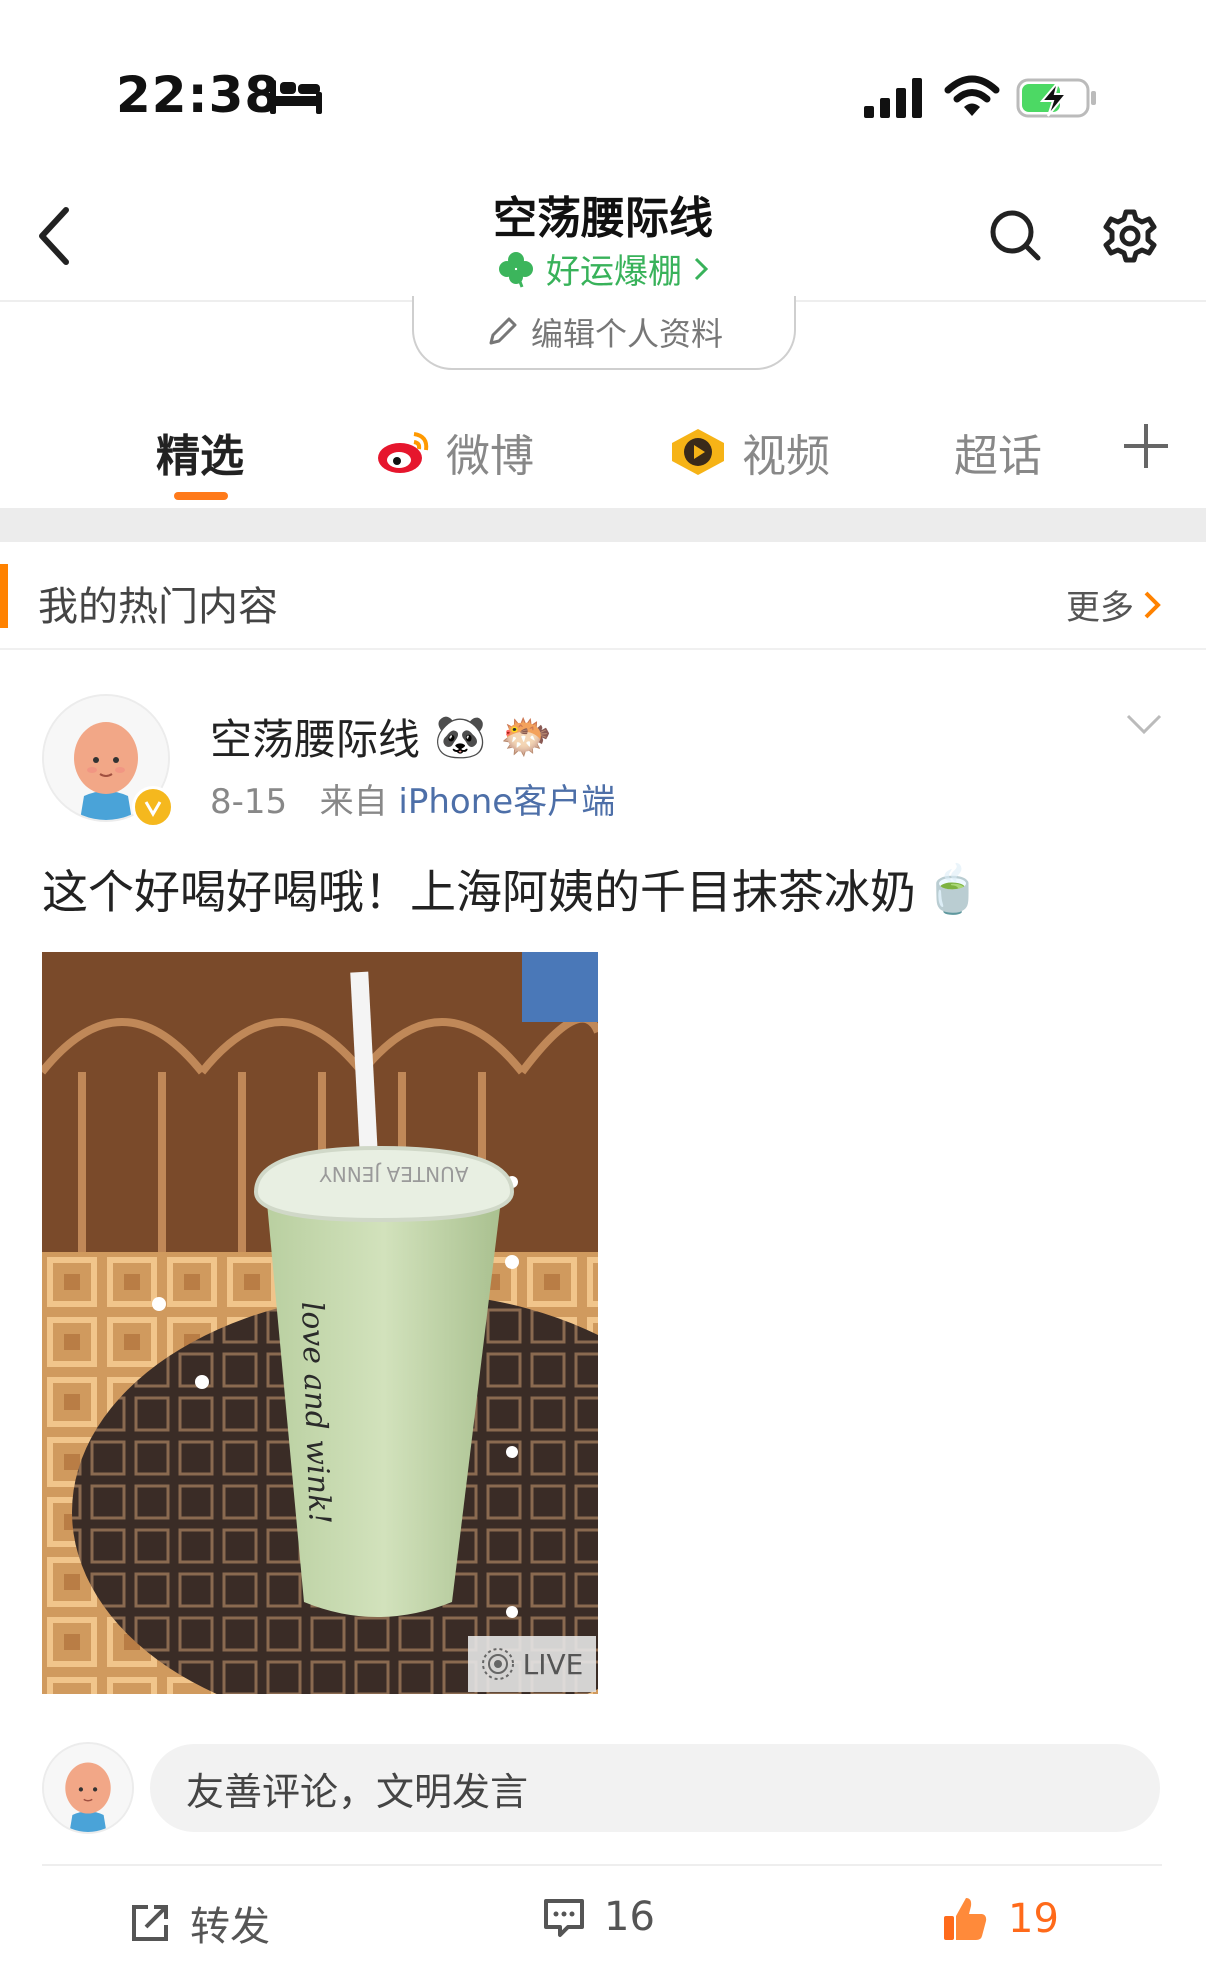 The width and height of the screenshot is (1206, 1975). I want to click on signal-icon, so click(893, 98).